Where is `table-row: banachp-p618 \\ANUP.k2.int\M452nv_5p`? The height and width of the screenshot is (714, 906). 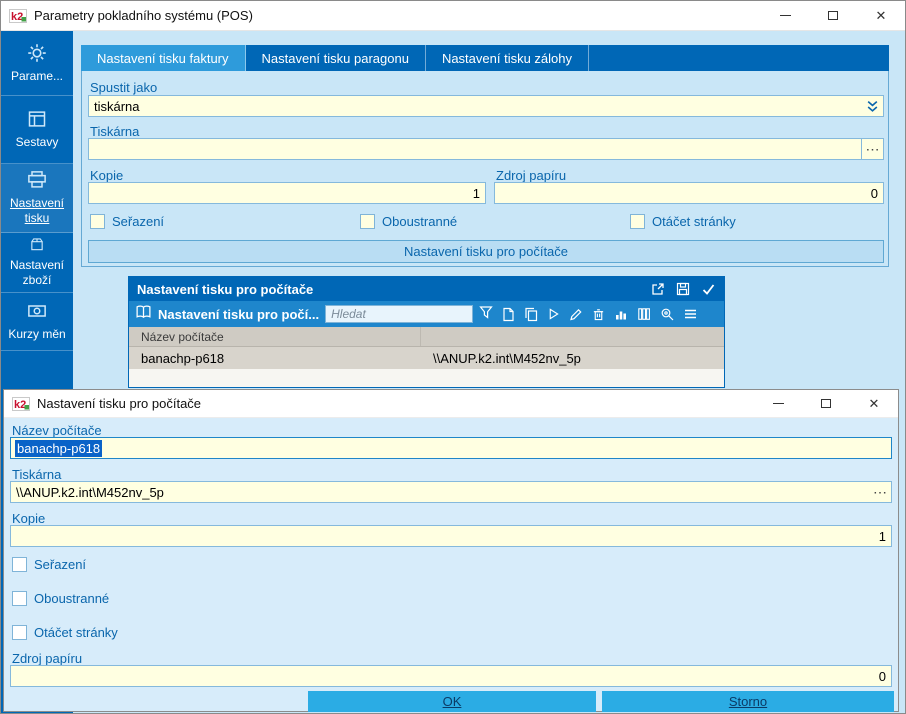 table-row: banachp-p618 \\ANUP.k2.int\M452nv_5p is located at coordinates (426, 358).